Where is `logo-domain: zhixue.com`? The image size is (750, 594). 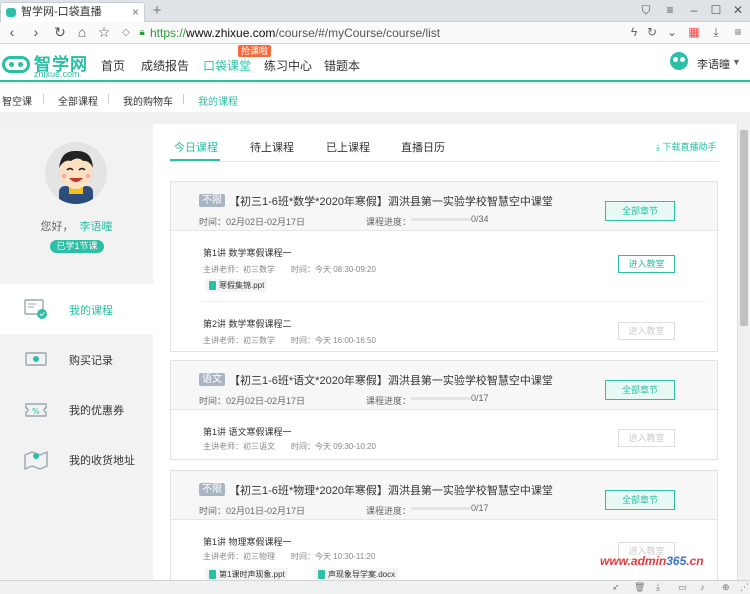
logo-domain: zhixue.com is located at coordinates (57, 74).